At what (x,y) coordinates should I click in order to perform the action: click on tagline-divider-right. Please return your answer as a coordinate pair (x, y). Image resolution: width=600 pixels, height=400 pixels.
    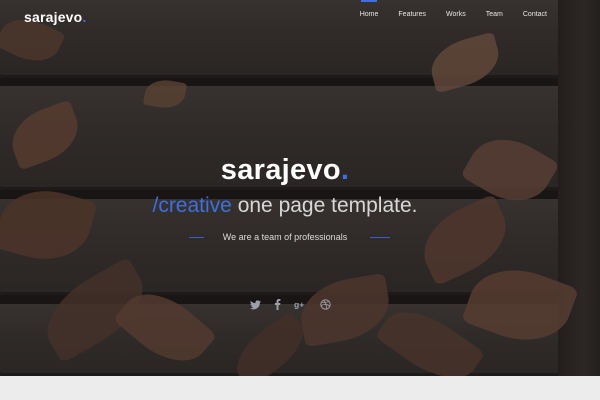
    Looking at the image, I should click on (380, 237).